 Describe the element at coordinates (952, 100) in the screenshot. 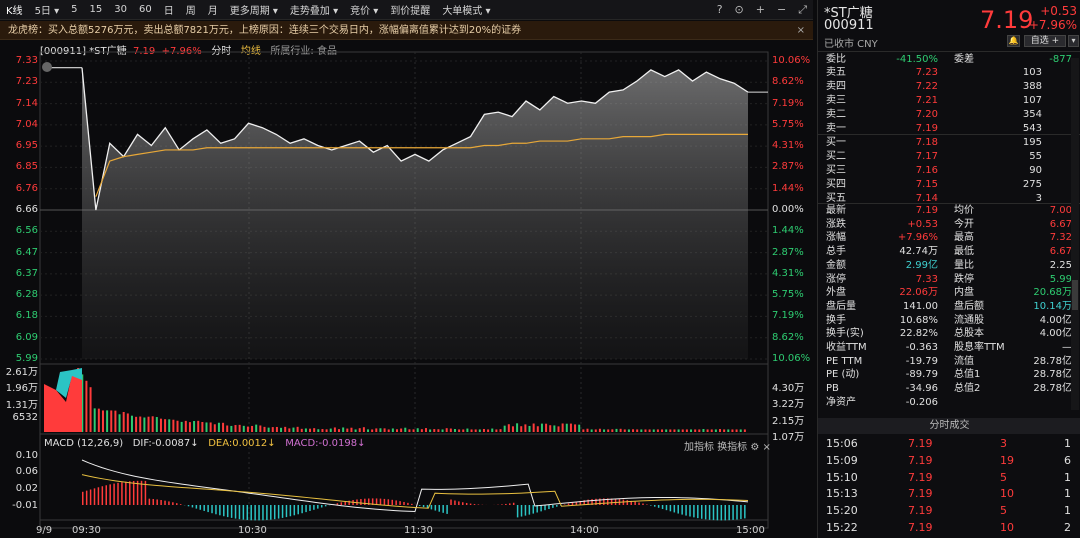

I see `ask-row: 卖三 7.21 107` at that location.